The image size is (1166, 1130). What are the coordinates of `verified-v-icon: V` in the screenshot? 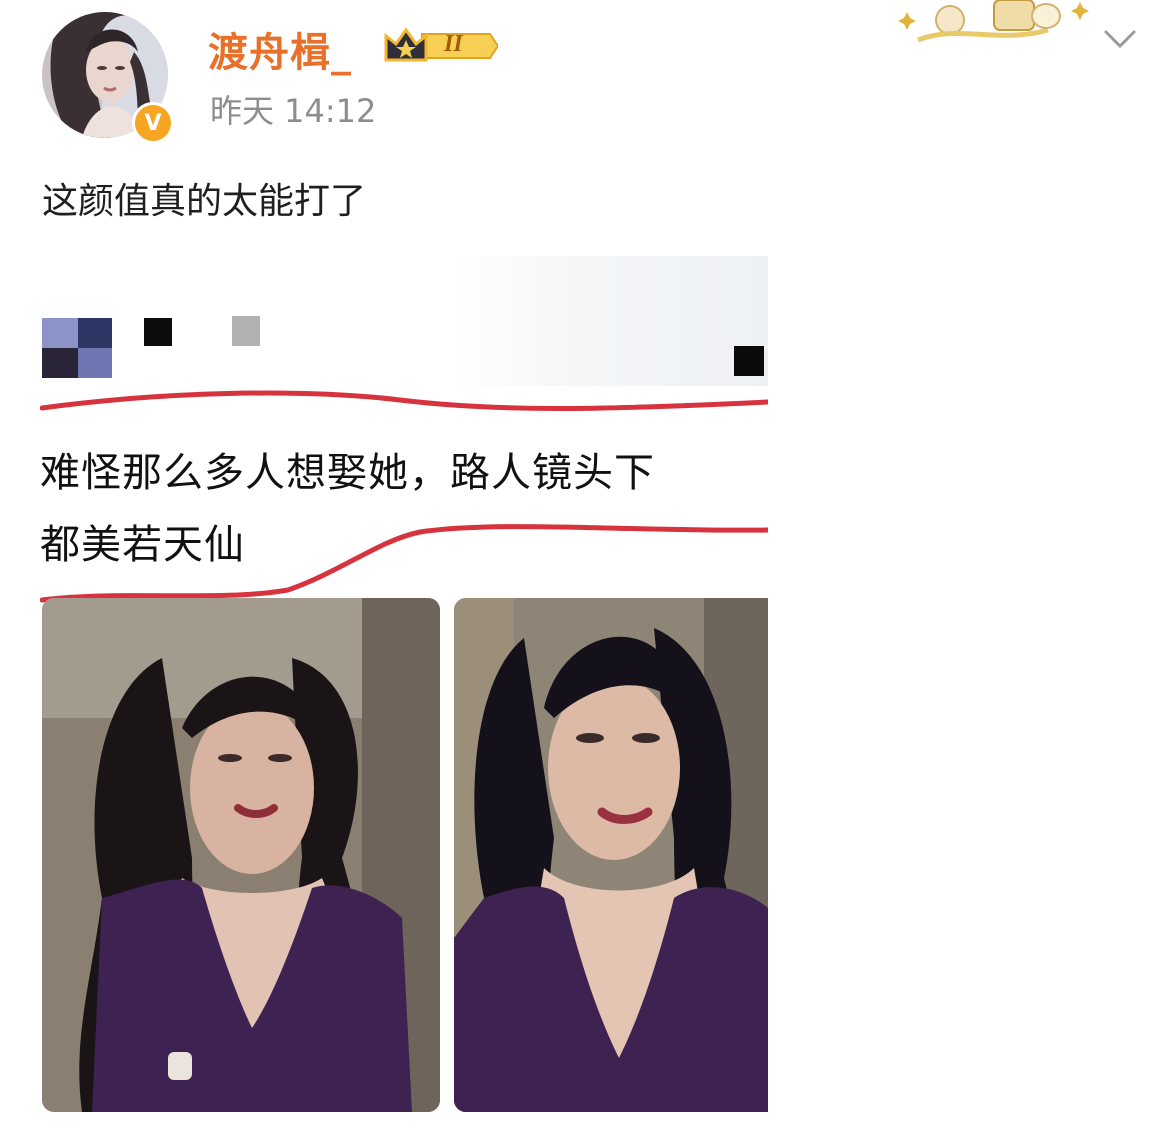 It's located at (153, 123).